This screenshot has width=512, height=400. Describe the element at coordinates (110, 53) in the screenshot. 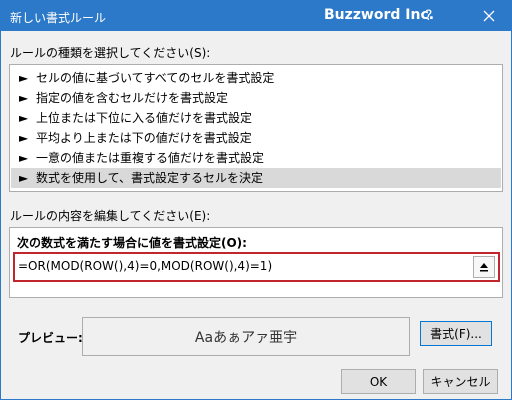

I see `rule-type-label: ルールの種類を選択してください(S):` at that location.